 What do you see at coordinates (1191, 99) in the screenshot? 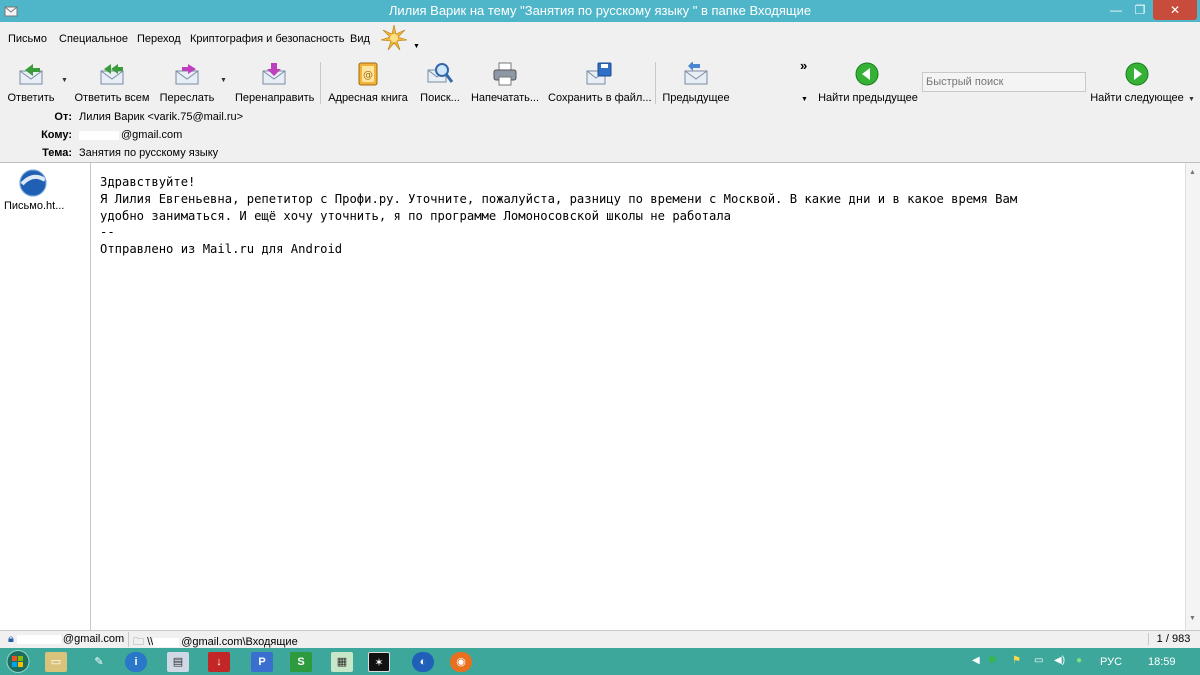
I see `find-next-dropdown-icon: ▼` at bounding box center [1191, 99].